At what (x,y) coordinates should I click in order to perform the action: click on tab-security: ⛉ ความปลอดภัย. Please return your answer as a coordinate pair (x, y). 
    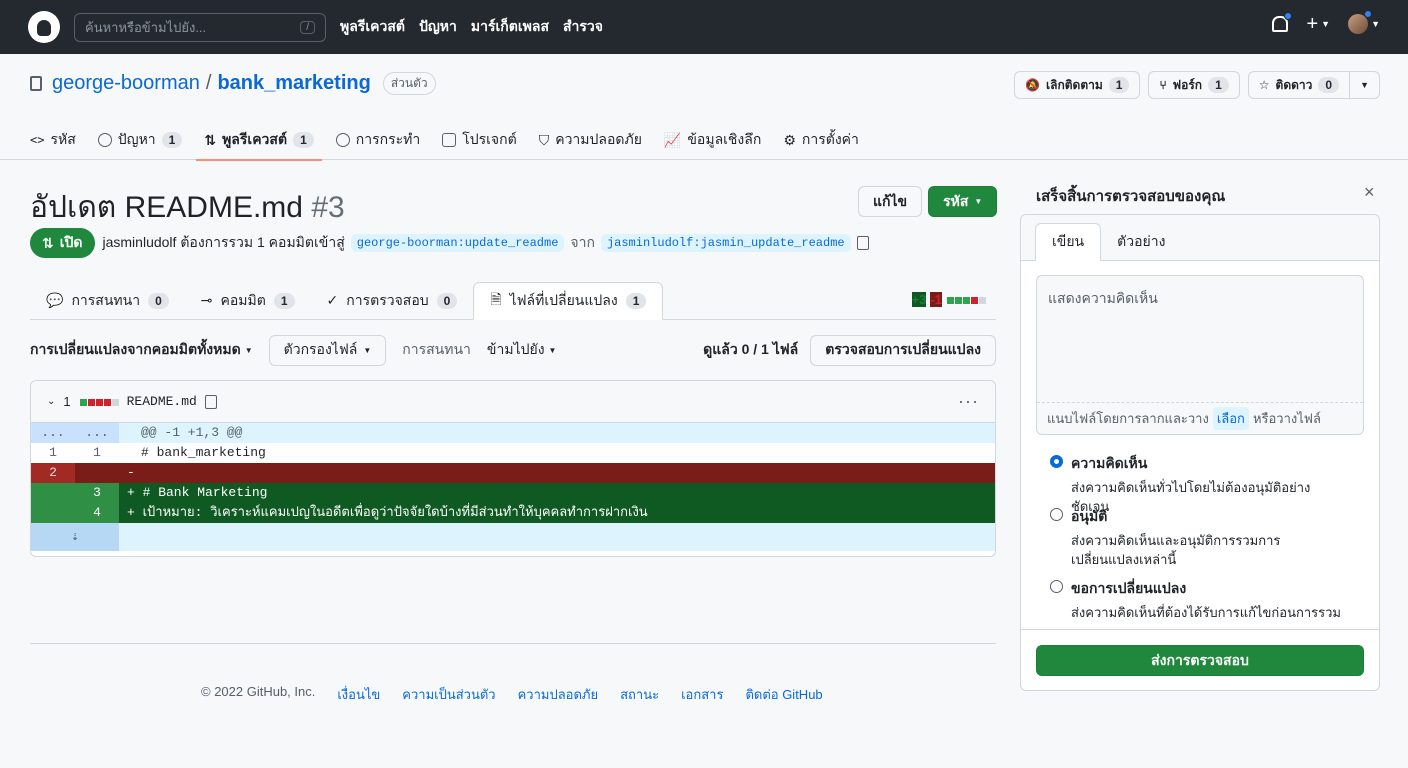
    Looking at the image, I should click on (590, 140).